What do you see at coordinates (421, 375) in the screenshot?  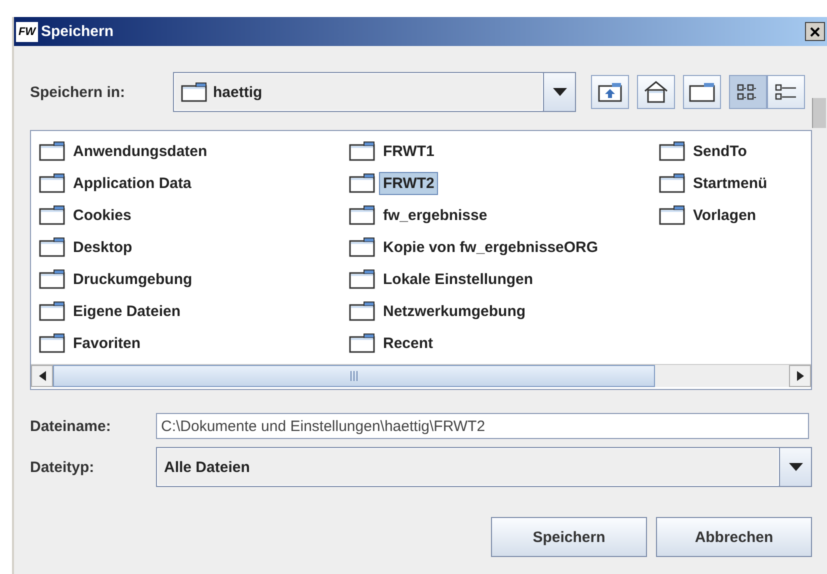 I see `horizontal-scrollbar` at bounding box center [421, 375].